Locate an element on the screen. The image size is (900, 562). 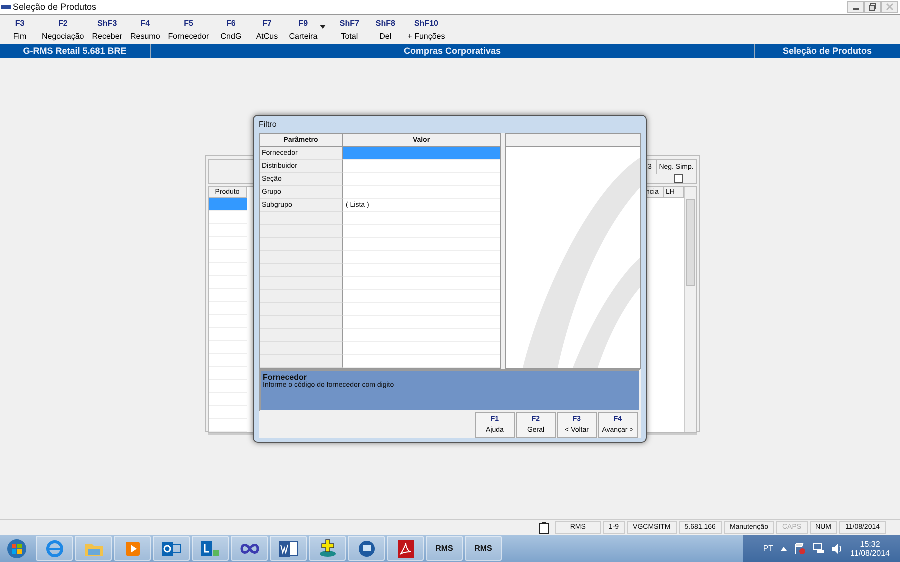
restore-icon is located at coordinates (872, 7).